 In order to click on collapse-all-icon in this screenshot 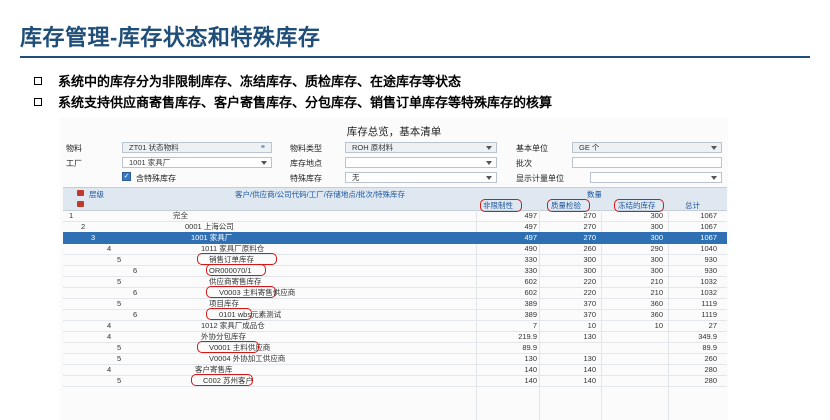, I will do `click(80, 204)`.